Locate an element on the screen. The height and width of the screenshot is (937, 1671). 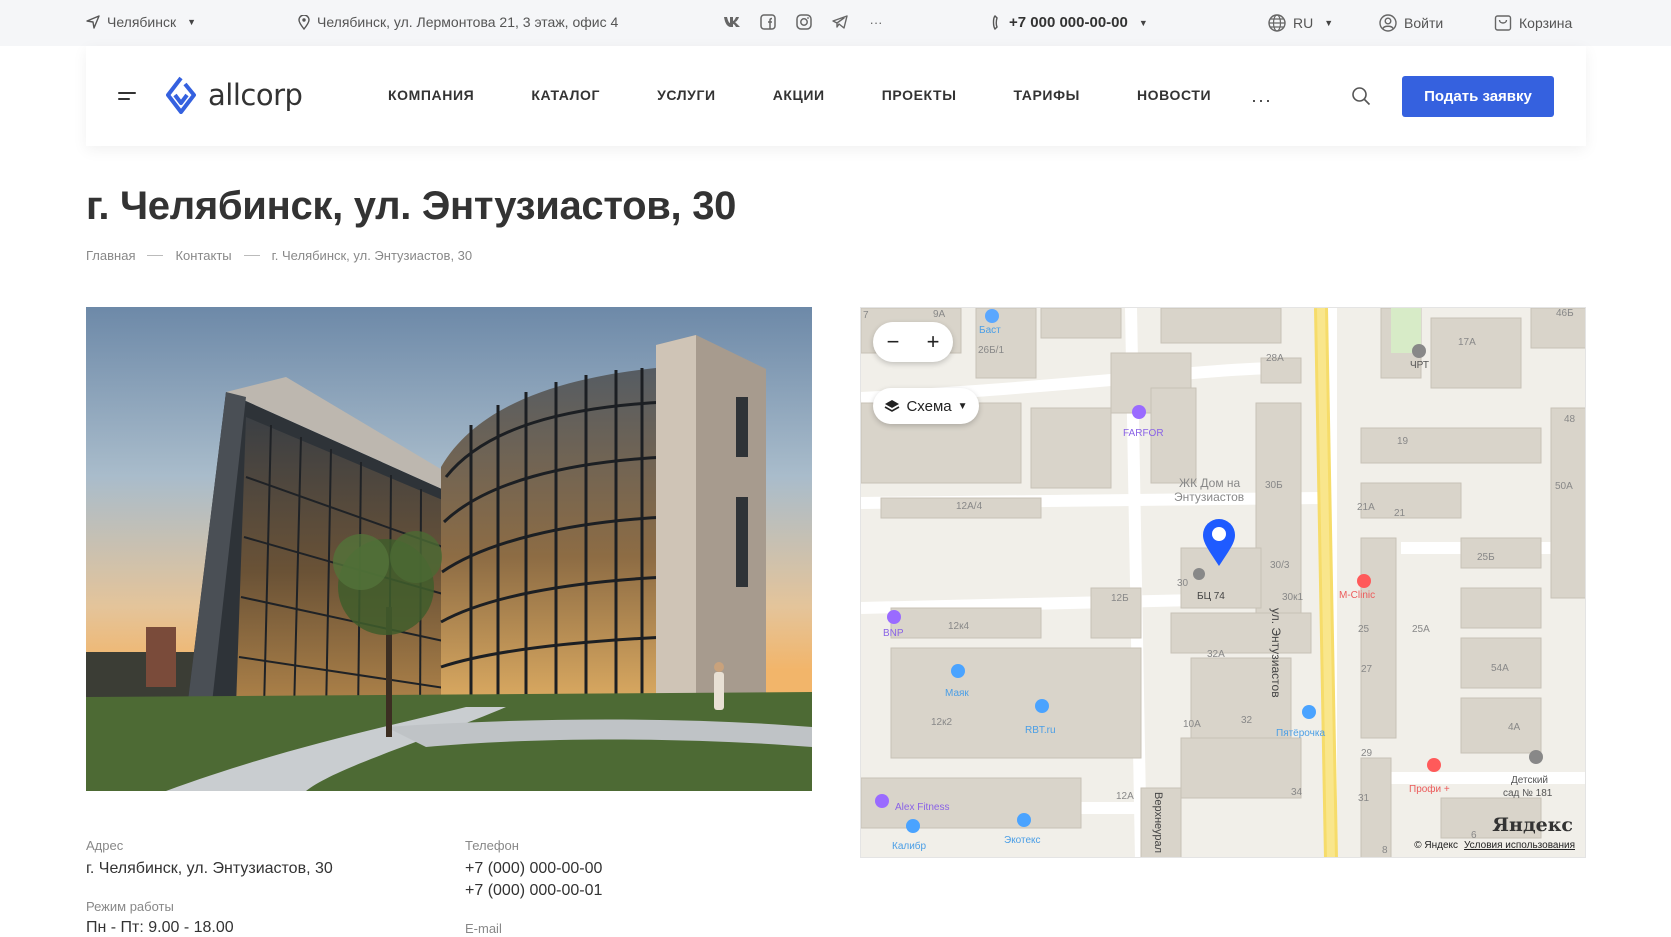
instagram-icon is located at coordinates (804, 22).